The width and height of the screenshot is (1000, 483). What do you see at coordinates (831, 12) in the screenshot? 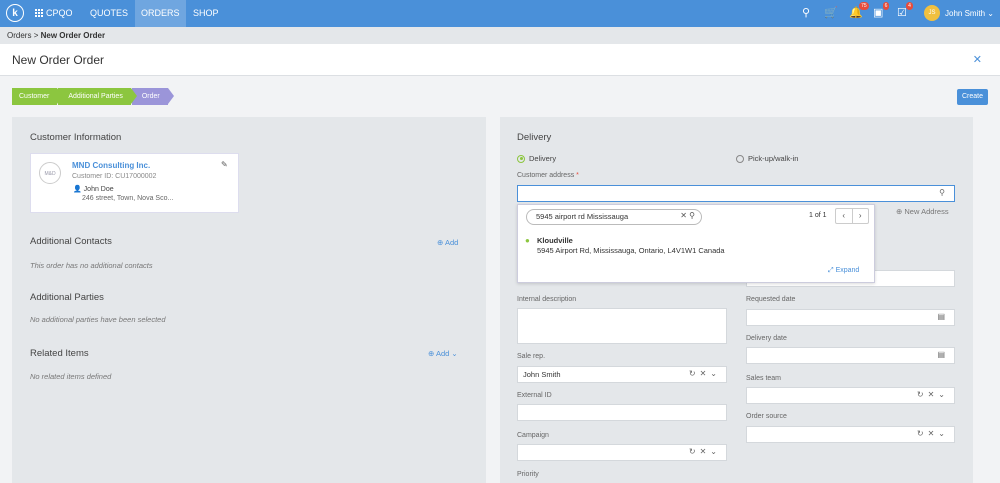
I see `cart-icon: 🛒` at bounding box center [831, 12].